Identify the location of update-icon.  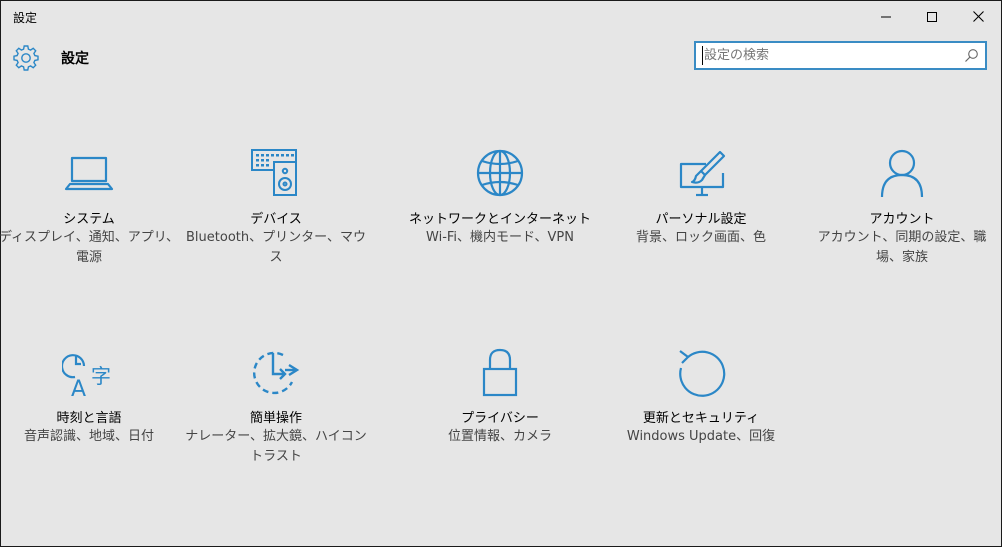
(701, 375).